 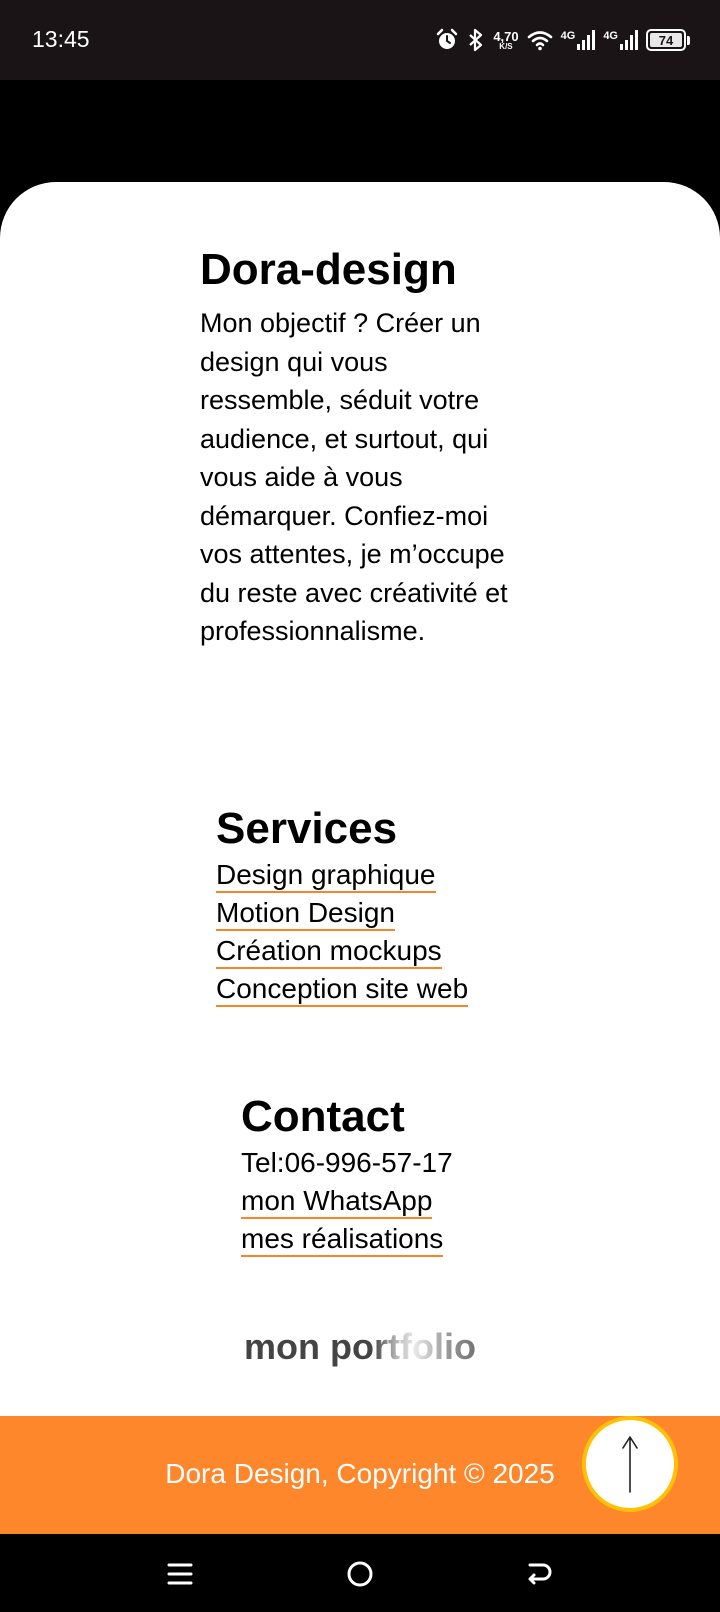 I want to click on list-item: Motion Design, so click(x=342, y=913).